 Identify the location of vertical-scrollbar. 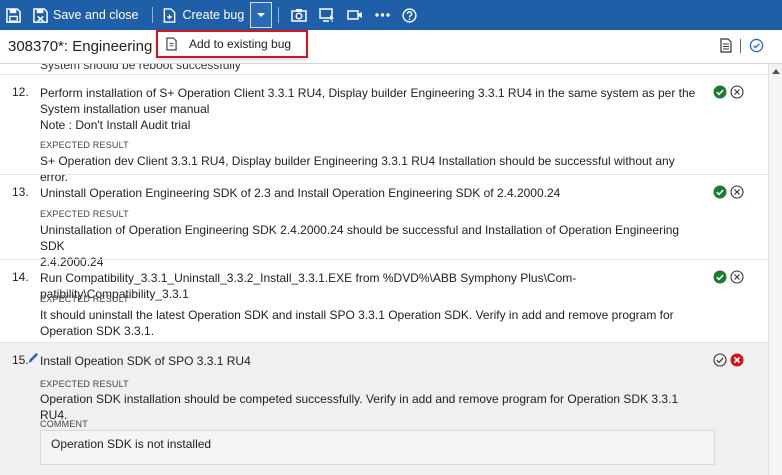
(775, 269).